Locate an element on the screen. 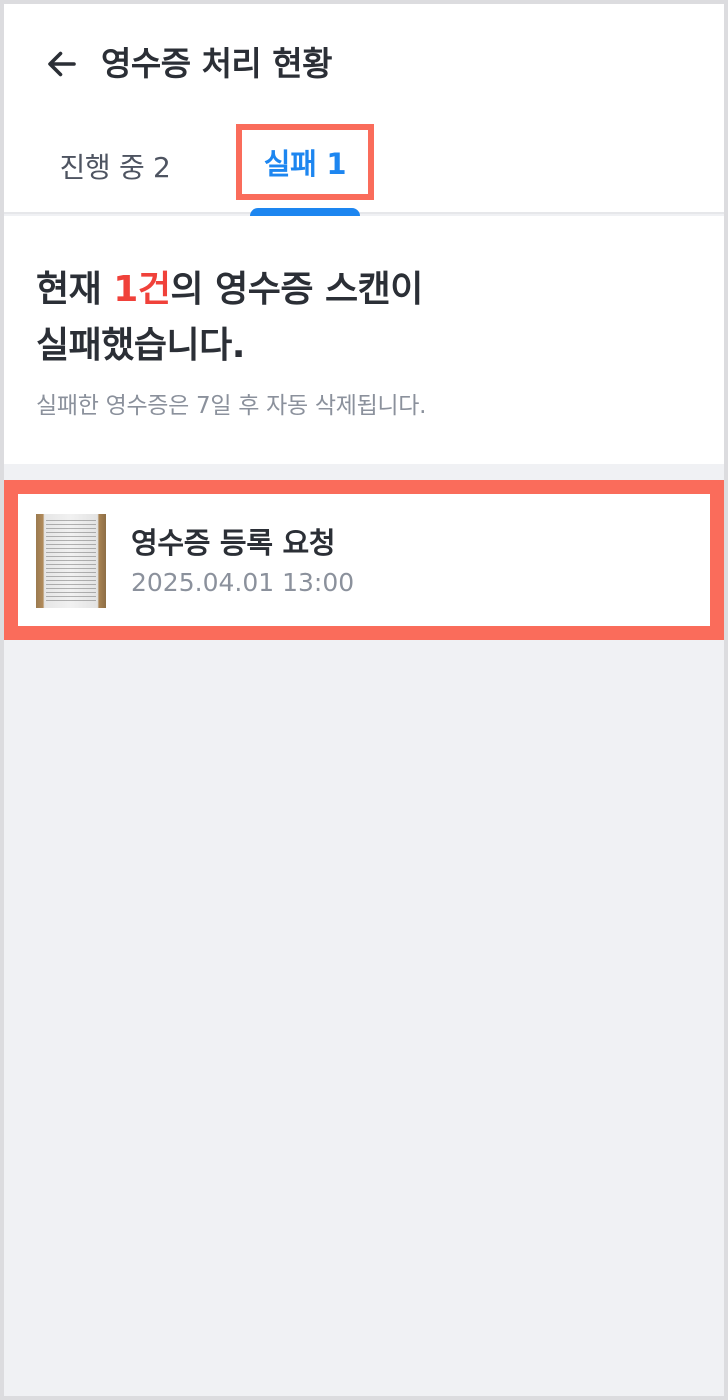 The image size is (728, 1400). tab-bar: 진행 중 2 실패 1 is located at coordinates (364, 167).